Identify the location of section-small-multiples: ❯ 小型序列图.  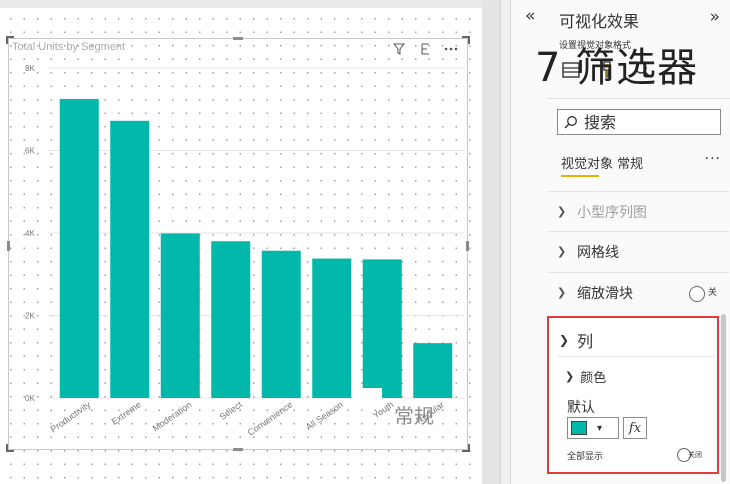
(638, 211).